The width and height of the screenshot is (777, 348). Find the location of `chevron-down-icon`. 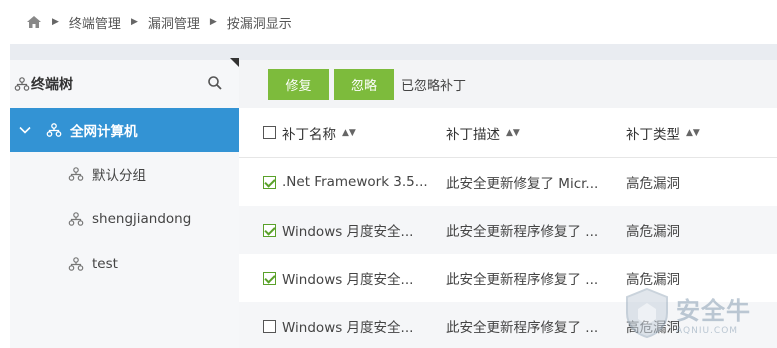

chevron-down-icon is located at coordinates (25, 130).